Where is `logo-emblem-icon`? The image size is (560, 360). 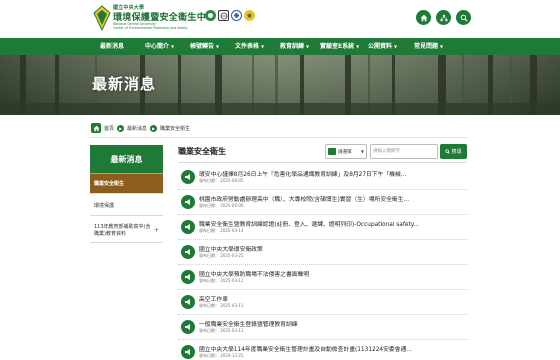 logo-emblem-icon is located at coordinates (102, 18).